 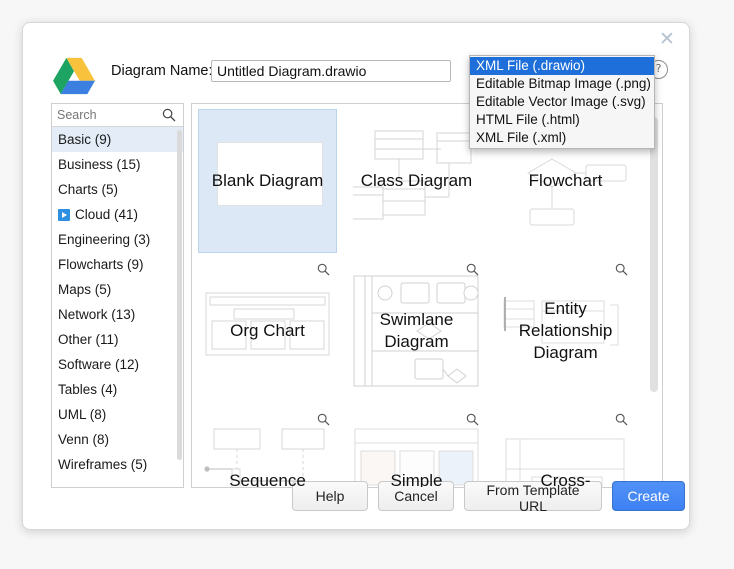 I want to click on sidebar-item-charts: Charts (5), so click(x=117, y=189).